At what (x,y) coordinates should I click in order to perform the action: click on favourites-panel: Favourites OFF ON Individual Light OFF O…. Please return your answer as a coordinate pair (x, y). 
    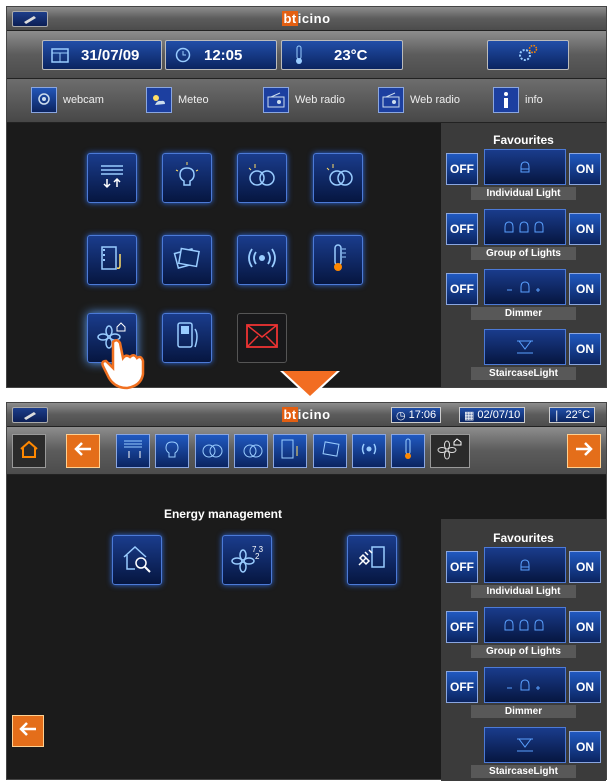
    Looking at the image, I should click on (523, 255).